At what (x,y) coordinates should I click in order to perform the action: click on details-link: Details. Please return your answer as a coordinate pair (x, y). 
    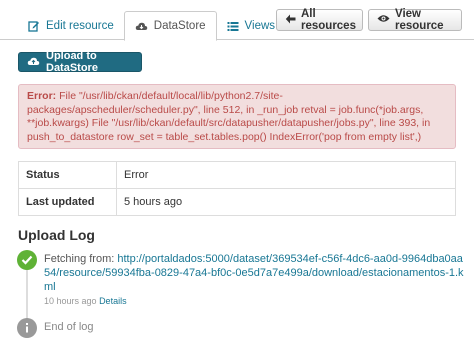
    Looking at the image, I should click on (113, 301).